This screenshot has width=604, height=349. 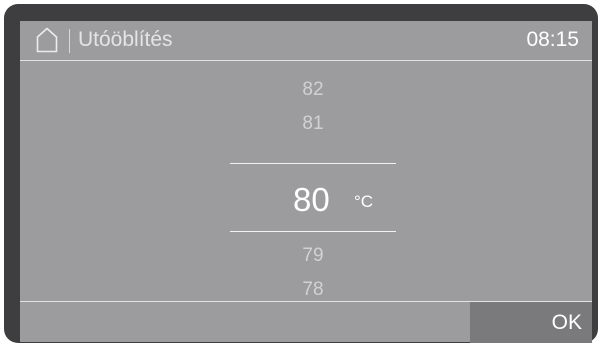 I want to click on selected-temperature: 80, so click(x=311, y=199).